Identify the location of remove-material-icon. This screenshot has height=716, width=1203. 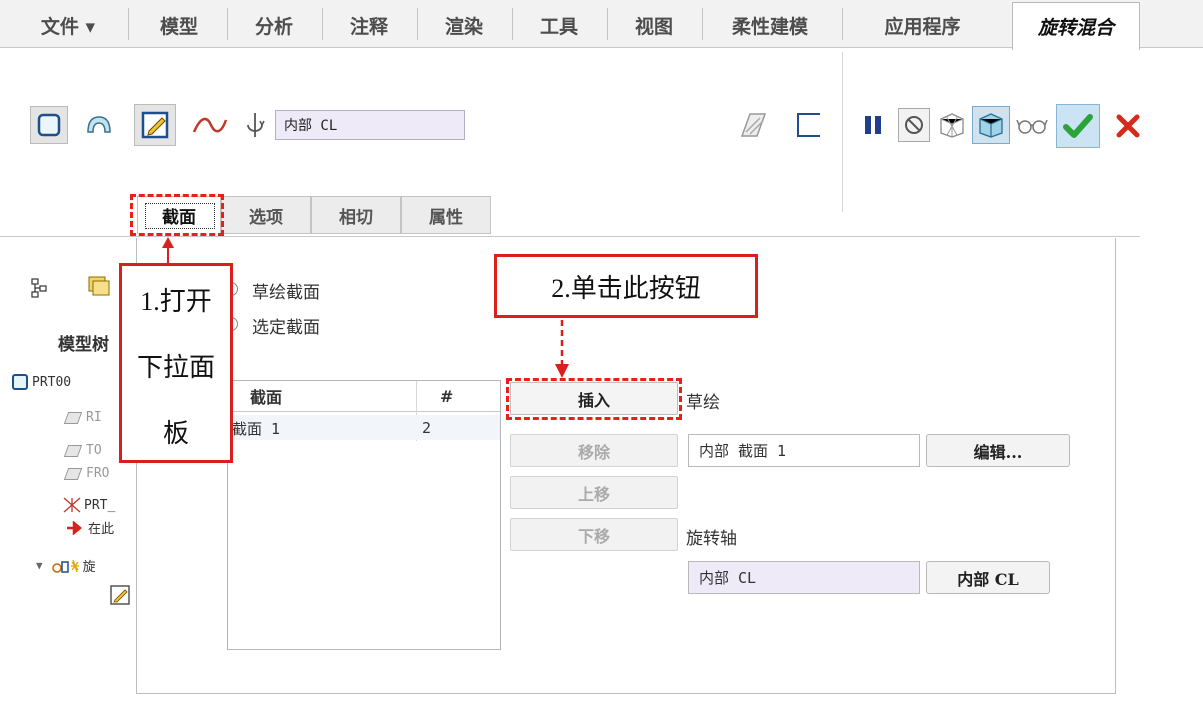
(808, 125).